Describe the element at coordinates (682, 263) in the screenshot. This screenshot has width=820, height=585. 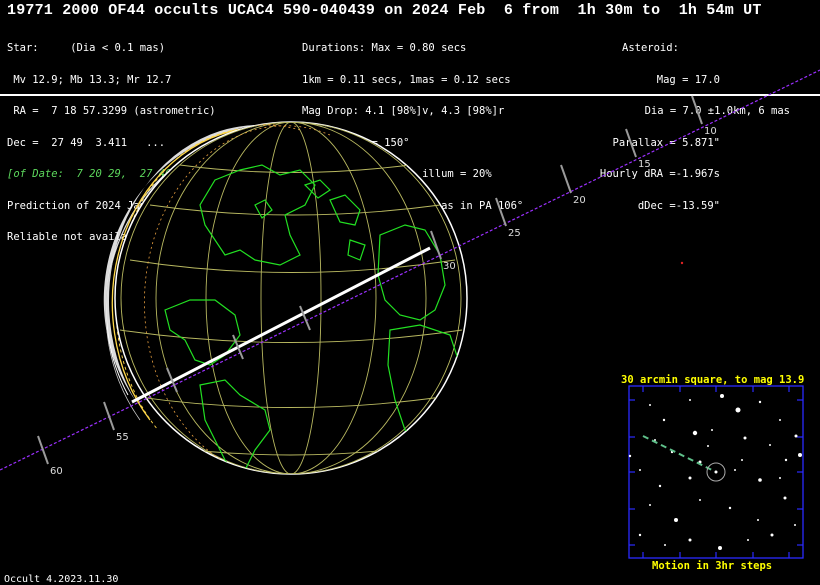
I see `marker-dot` at that location.